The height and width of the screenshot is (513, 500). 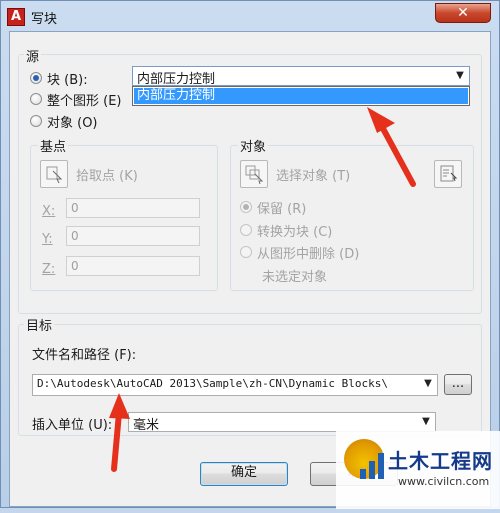 What do you see at coordinates (84, 355) in the screenshot?
I see `file-path-label: 文件名和路径 (F):` at bounding box center [84, 355].